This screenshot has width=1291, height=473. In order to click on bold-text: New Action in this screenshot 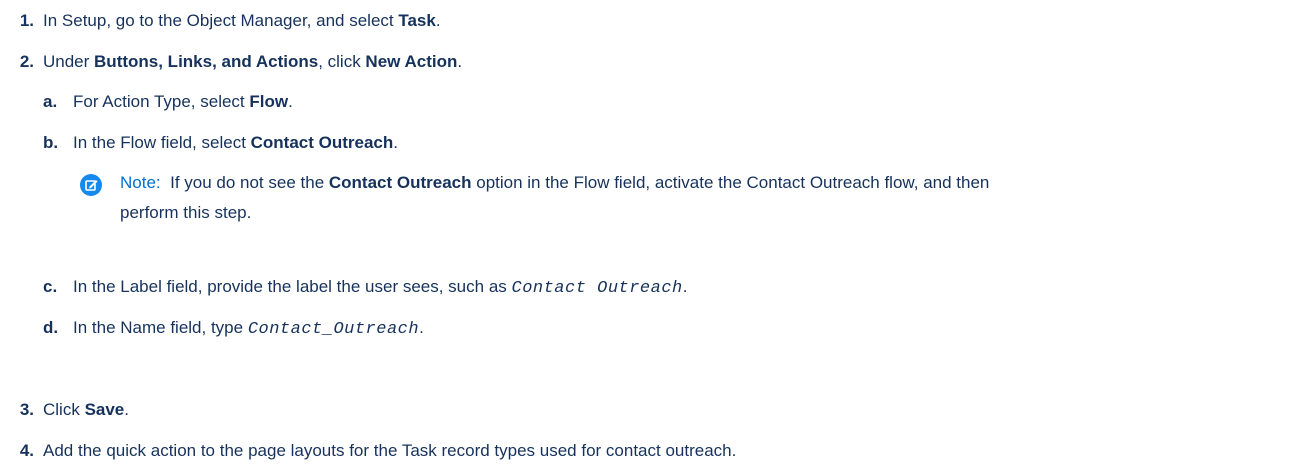, I will do `click(411, 61)`.